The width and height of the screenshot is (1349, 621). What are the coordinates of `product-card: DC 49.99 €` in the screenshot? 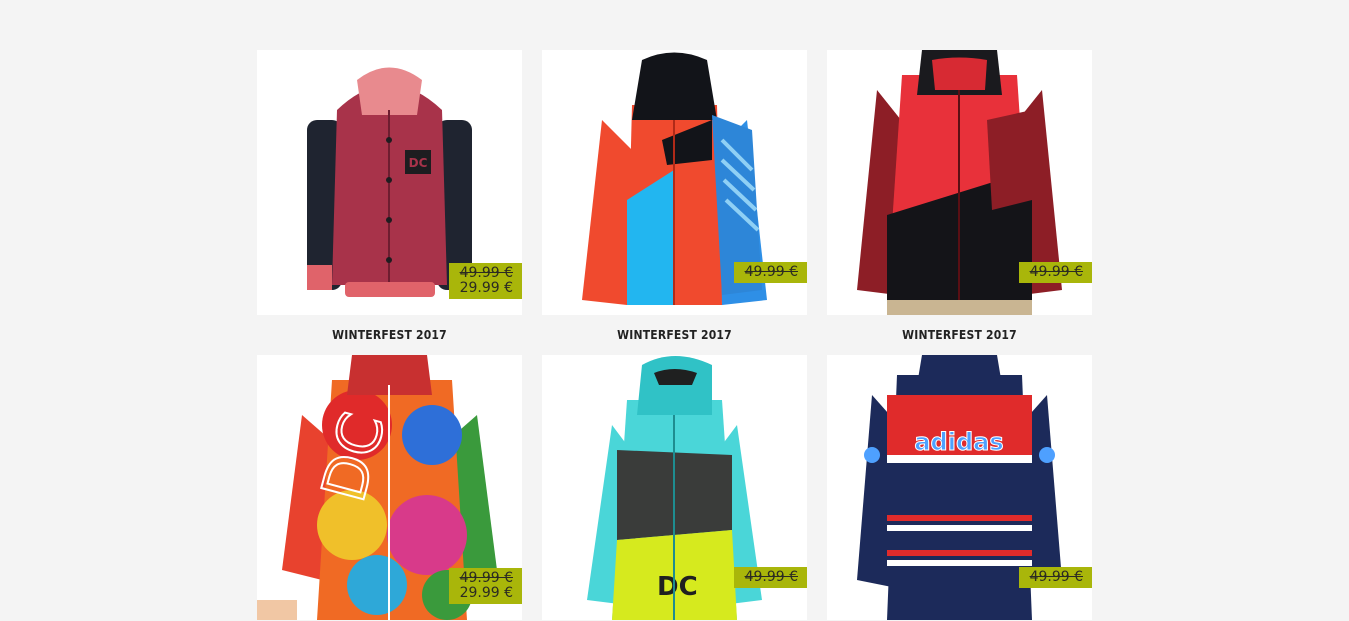 It's located at (674, 487).